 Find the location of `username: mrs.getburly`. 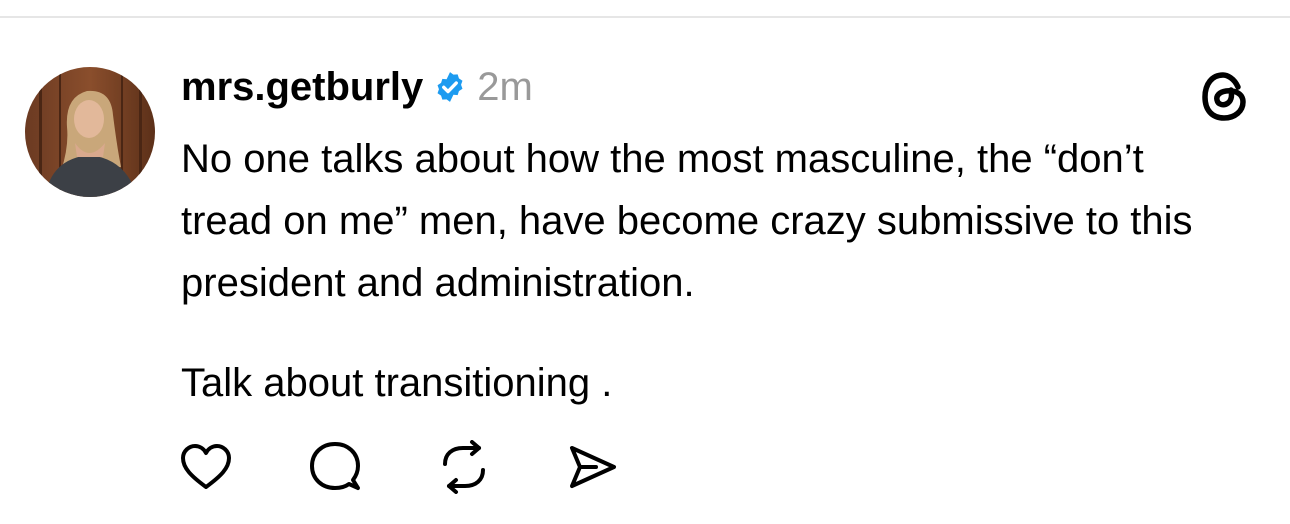

username: mrs.getburly is located at coordinates (302, 87).